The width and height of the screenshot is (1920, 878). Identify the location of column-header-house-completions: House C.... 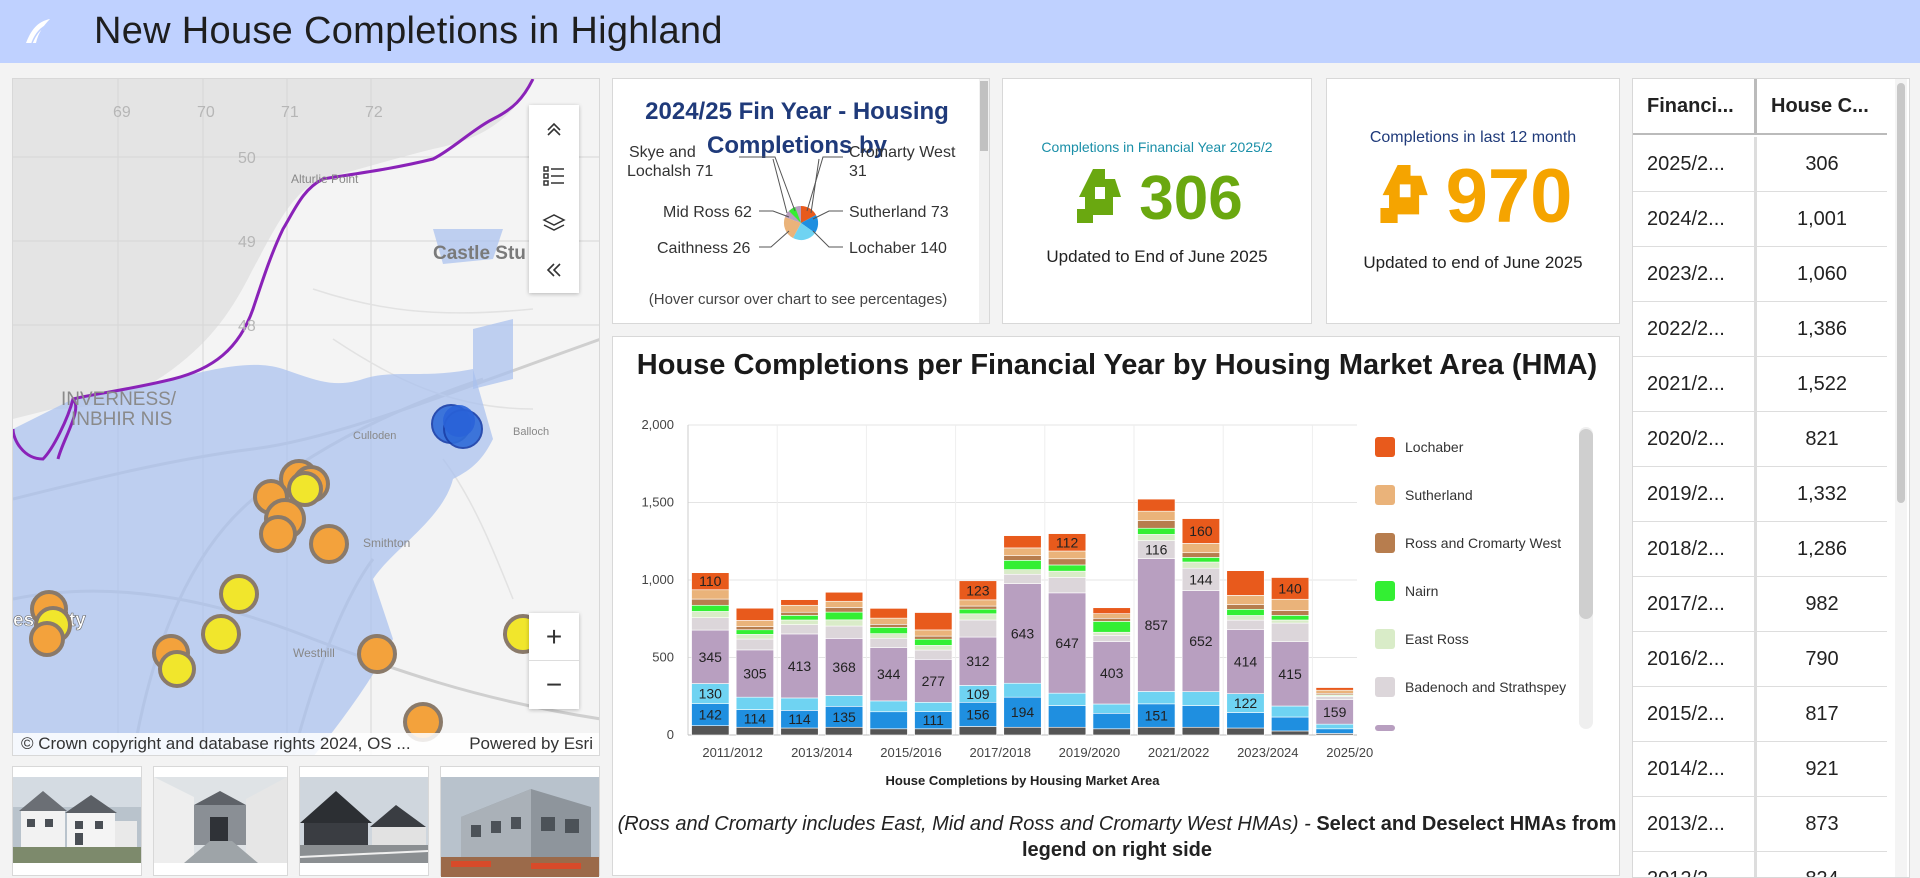
(1822, 107).